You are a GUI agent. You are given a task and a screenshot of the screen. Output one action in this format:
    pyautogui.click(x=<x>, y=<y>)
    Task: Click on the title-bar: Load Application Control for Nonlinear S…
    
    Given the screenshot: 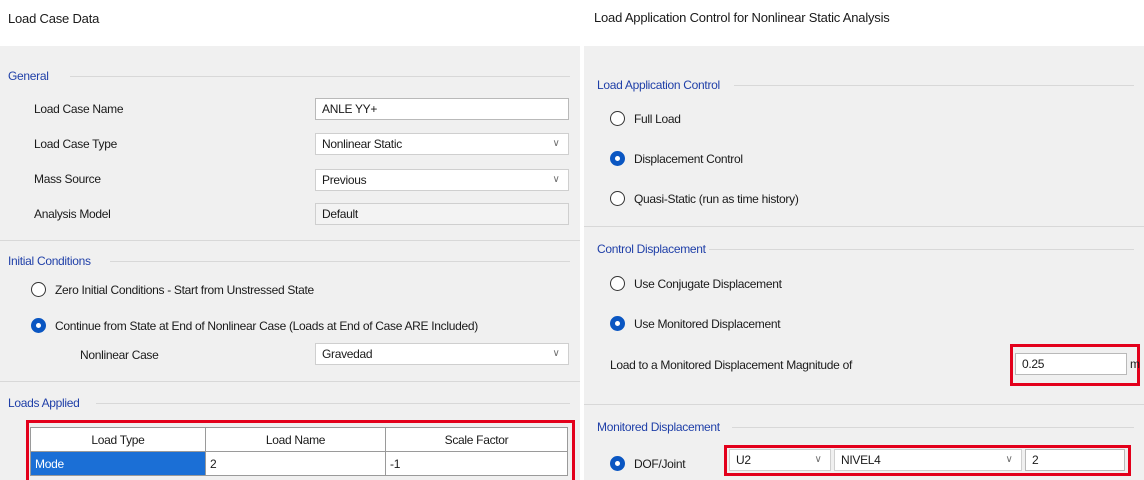 What is the action you would take?
    pyautogui.click(x=864, y=23)
    